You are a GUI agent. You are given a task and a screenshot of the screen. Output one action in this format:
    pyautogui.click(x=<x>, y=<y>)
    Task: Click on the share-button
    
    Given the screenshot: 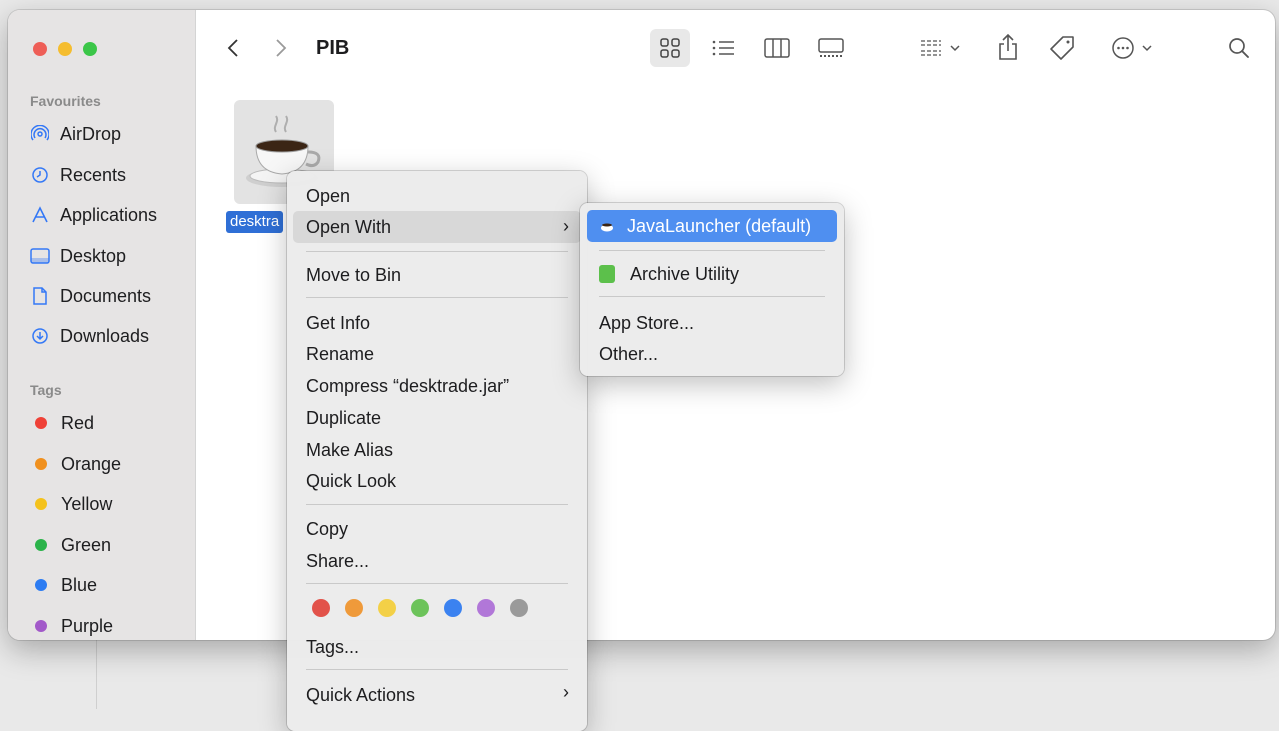 What is the action you would take?
    pyautogui.click(x=1008, y=47)
    